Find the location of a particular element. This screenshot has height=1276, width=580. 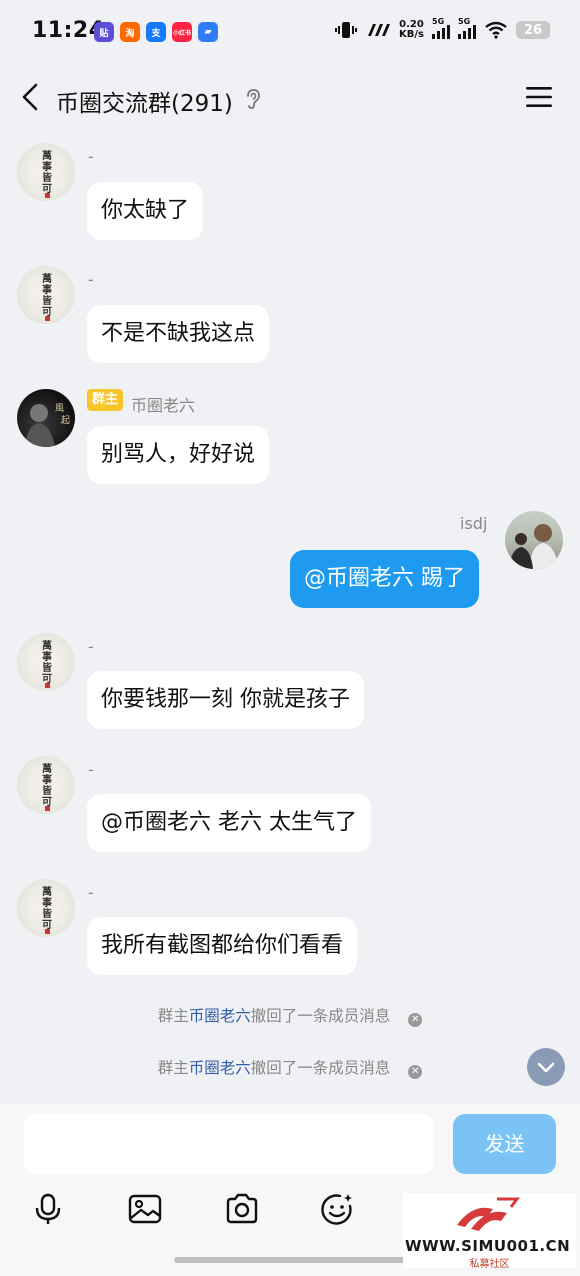

ear-mode-icon is located at coordinates (253, 99).